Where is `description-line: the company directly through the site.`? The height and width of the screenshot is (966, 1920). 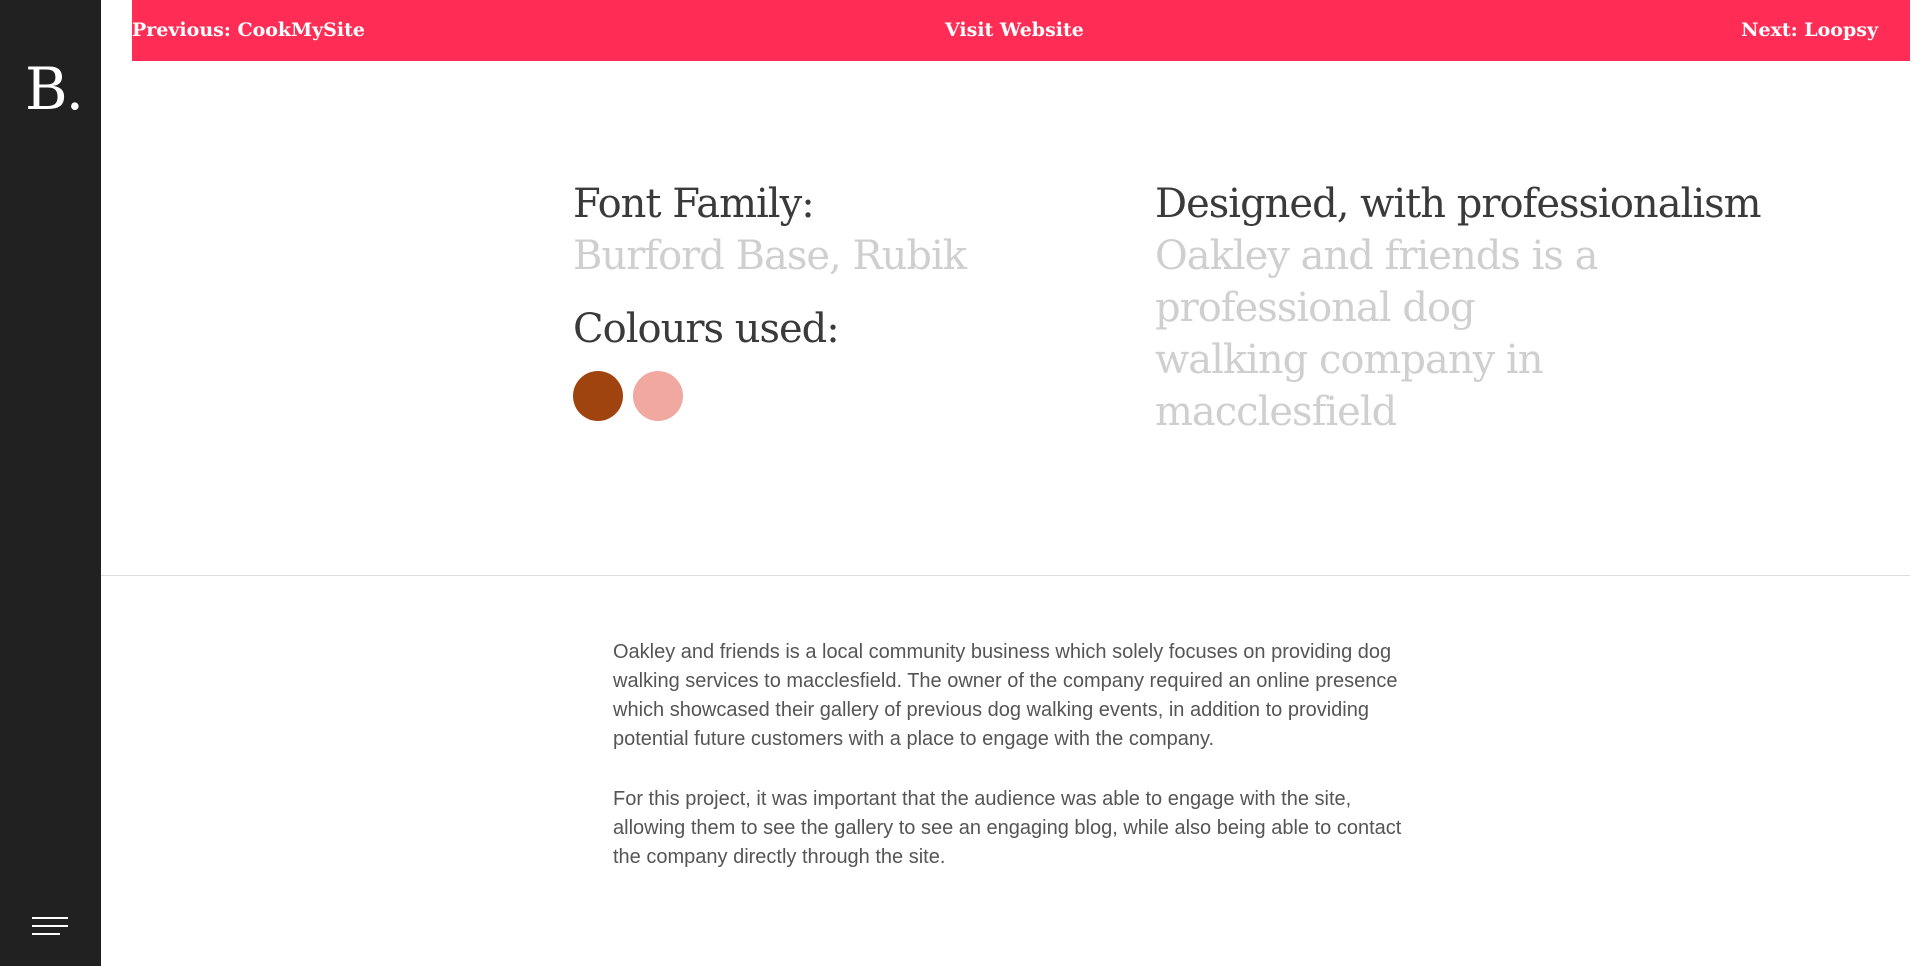
description-line: the company directly through the site. is located at coordinates (779, 857).